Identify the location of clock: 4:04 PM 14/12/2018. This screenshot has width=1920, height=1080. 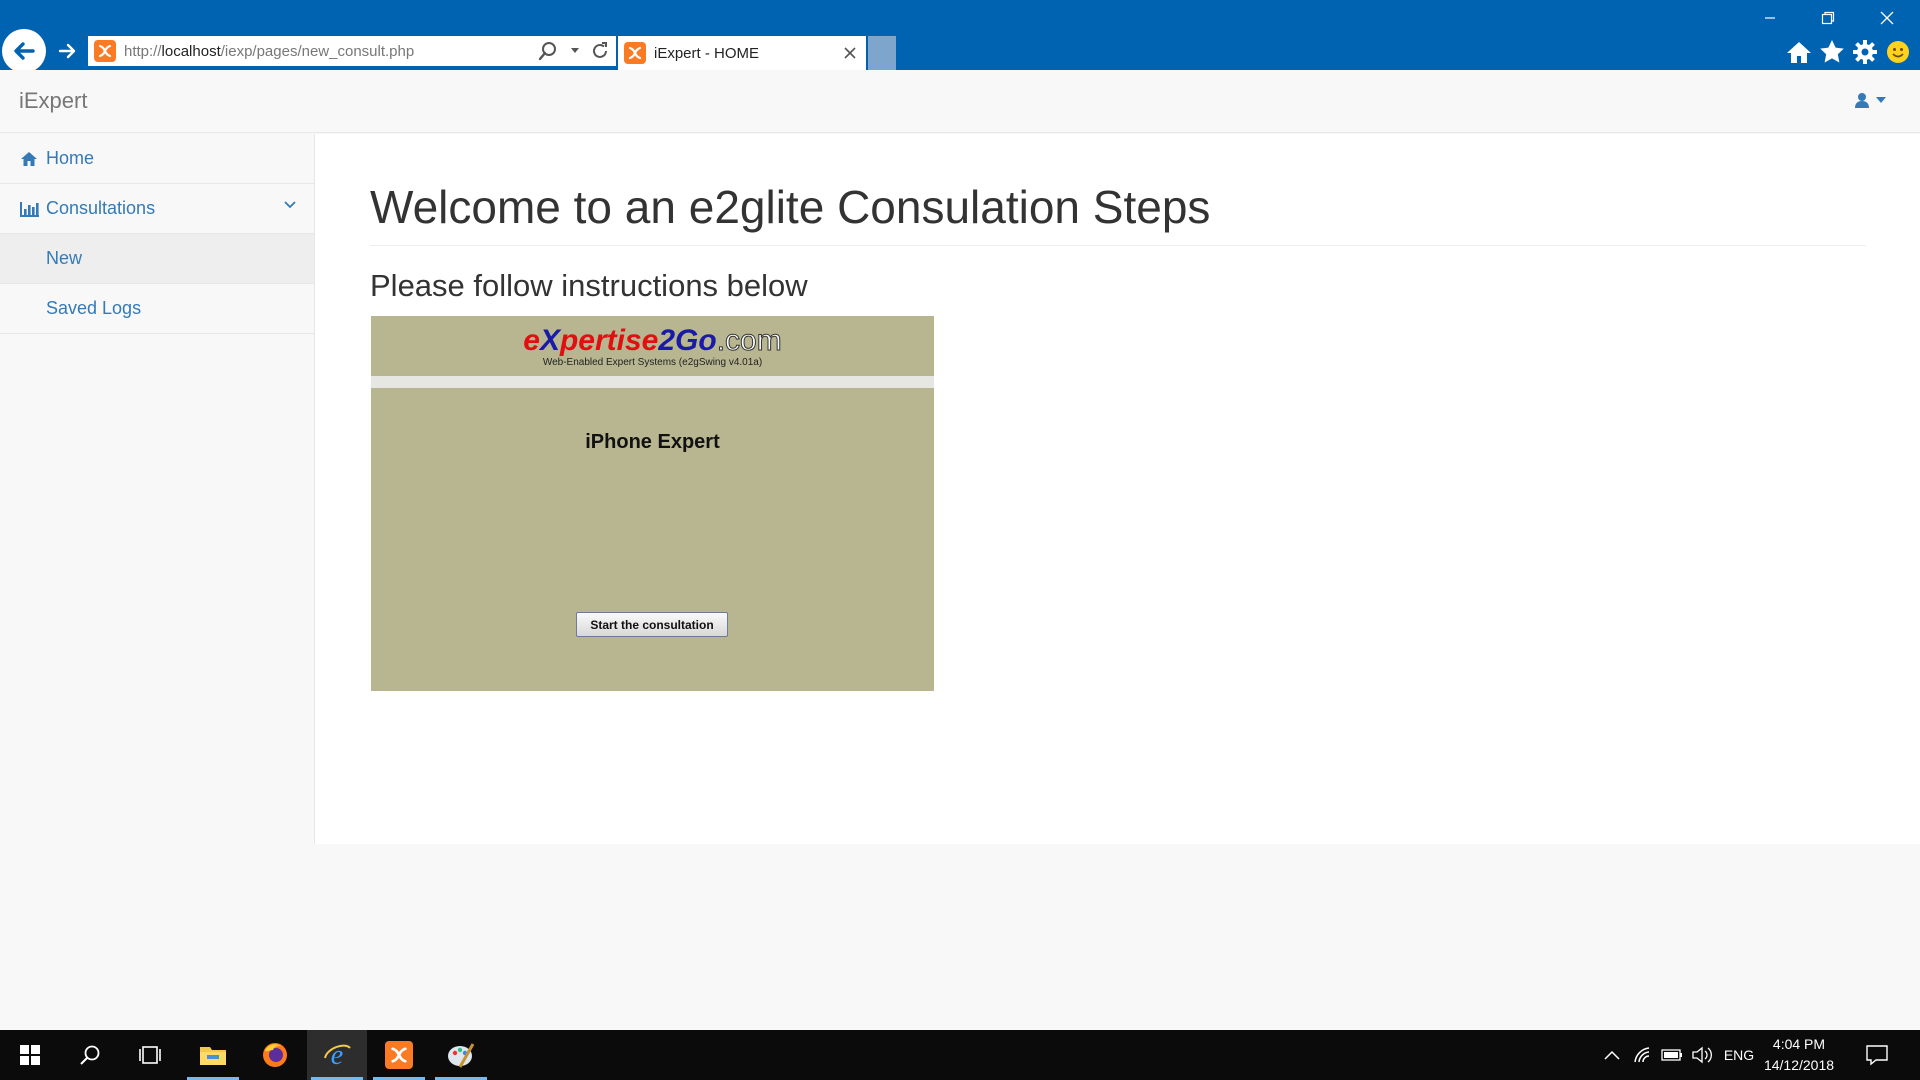
(1799, 1055).